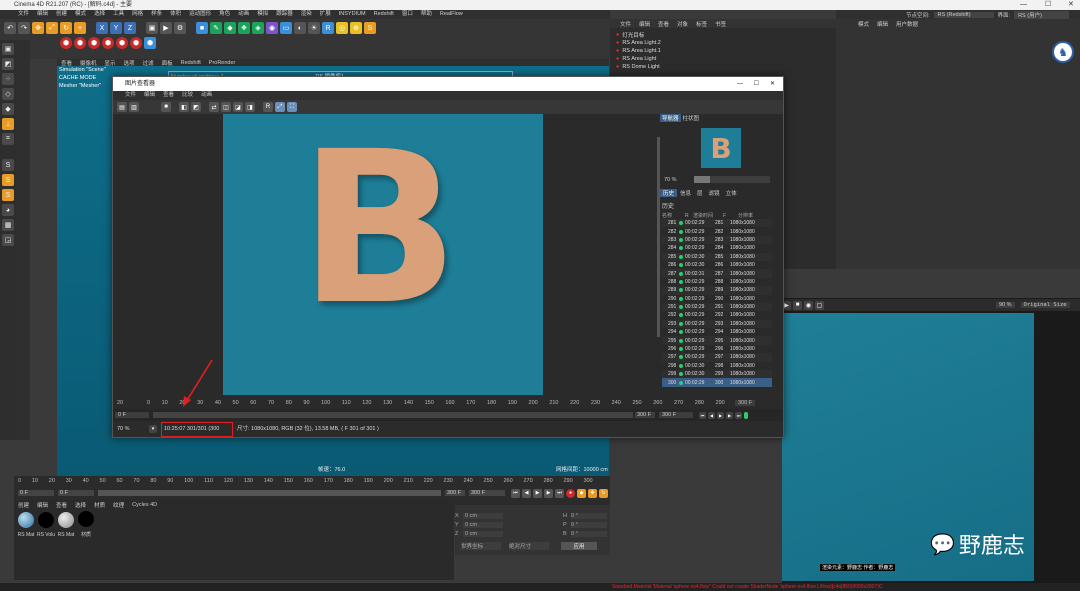  I want to click on workplane-icon: ◲, so click(8, 240).